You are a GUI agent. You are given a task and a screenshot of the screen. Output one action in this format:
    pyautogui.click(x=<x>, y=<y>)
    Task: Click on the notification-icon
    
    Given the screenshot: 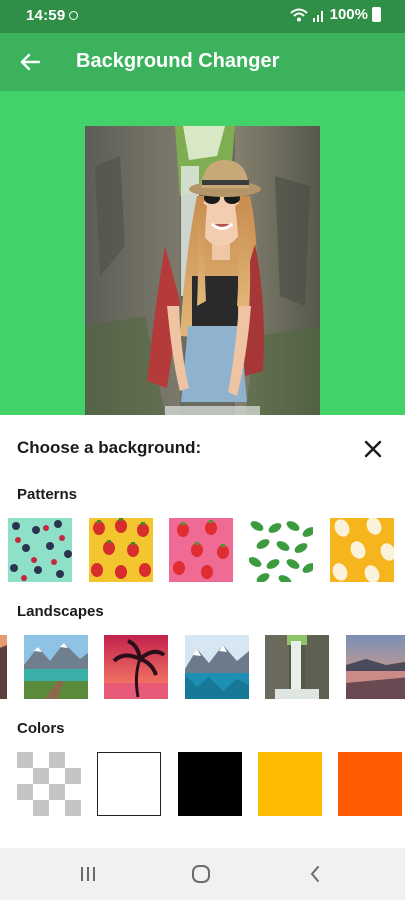 What is the action you would take?
    pyautogui.click(x=73, y=15)
    